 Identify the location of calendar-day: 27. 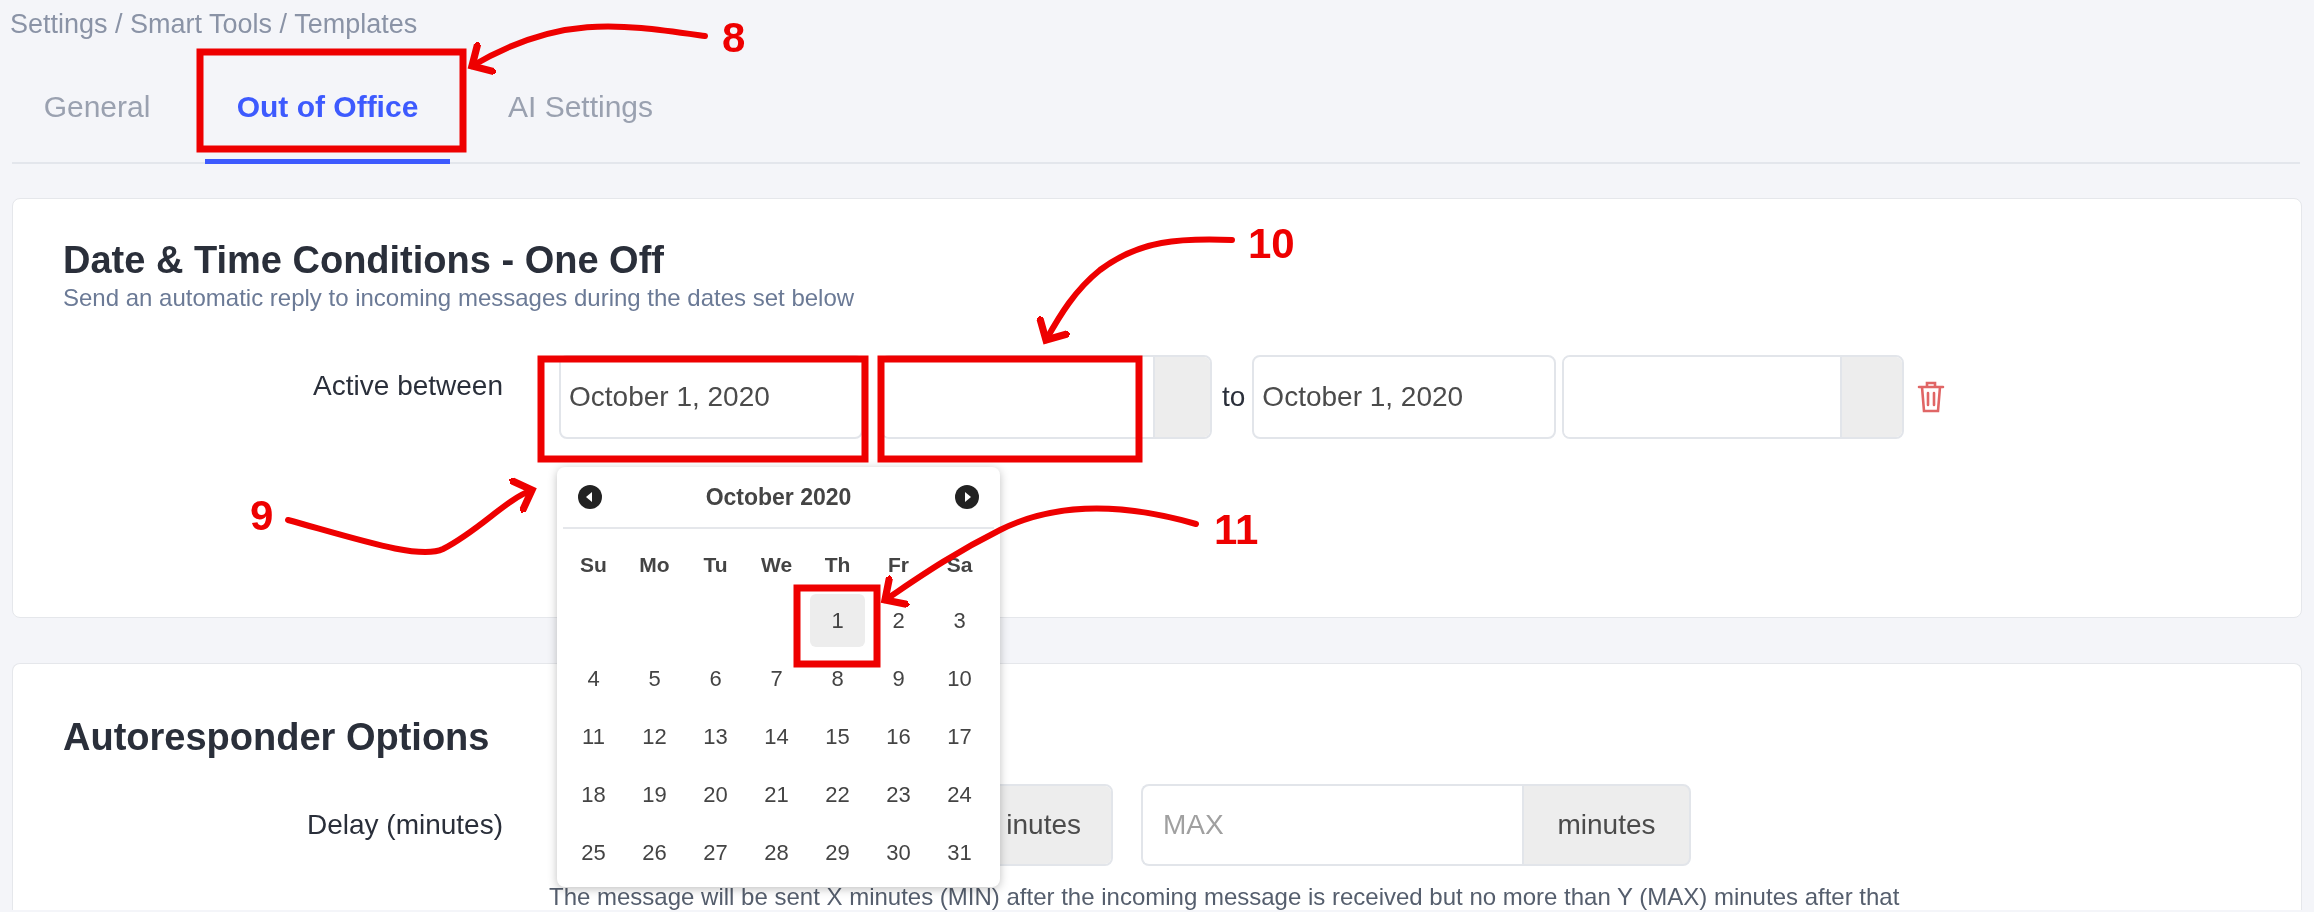
(715, 852).